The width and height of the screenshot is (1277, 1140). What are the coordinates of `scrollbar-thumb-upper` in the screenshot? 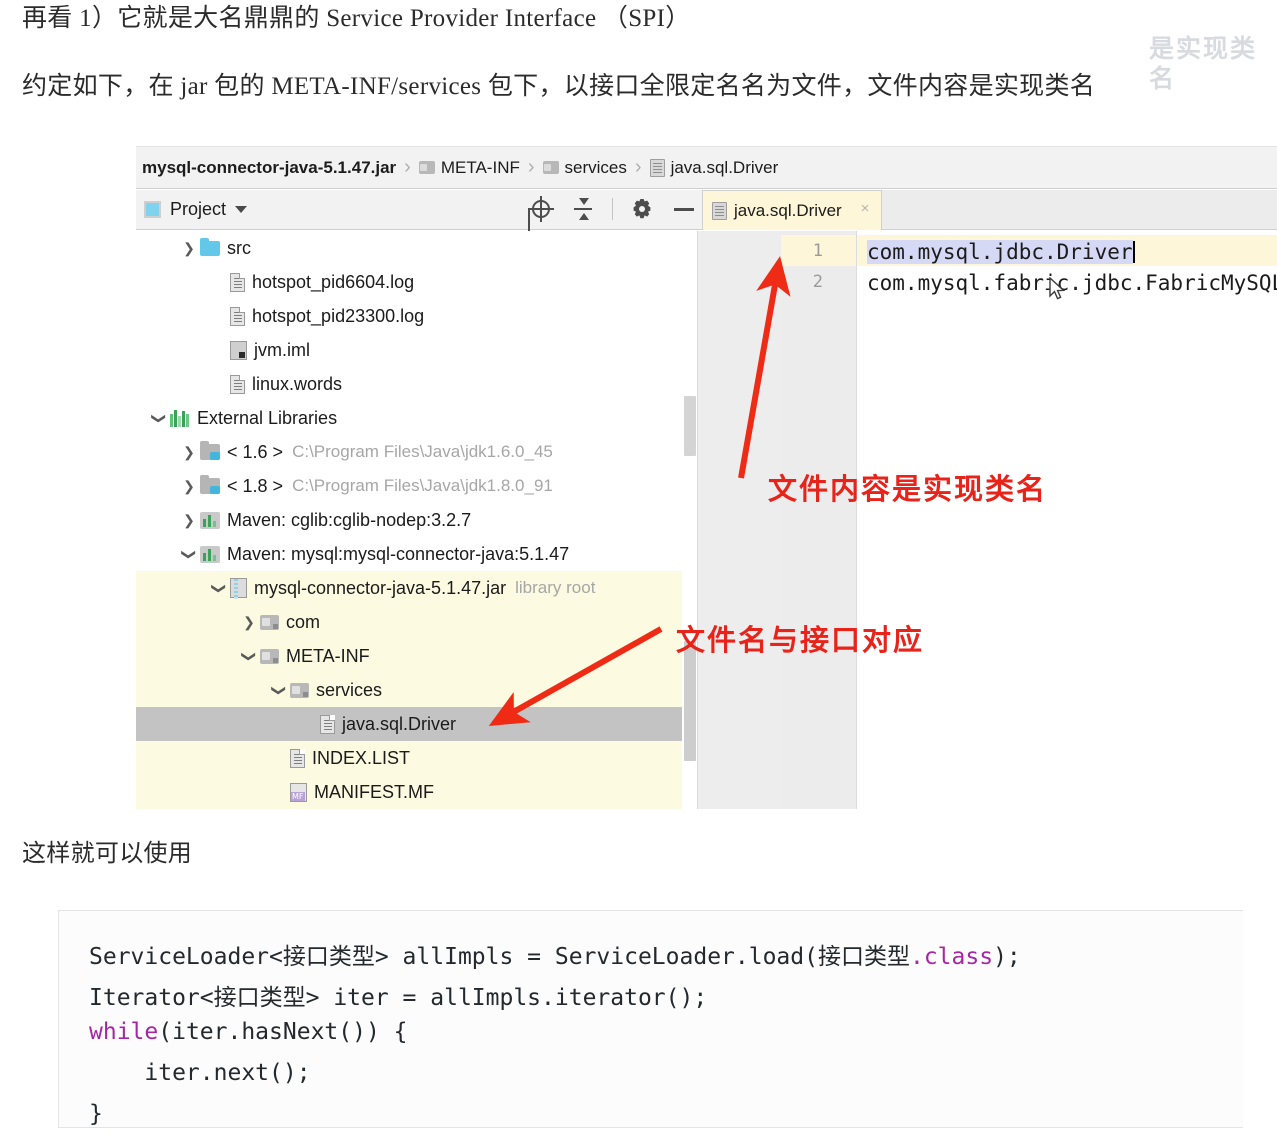 It's located at (690, 426).